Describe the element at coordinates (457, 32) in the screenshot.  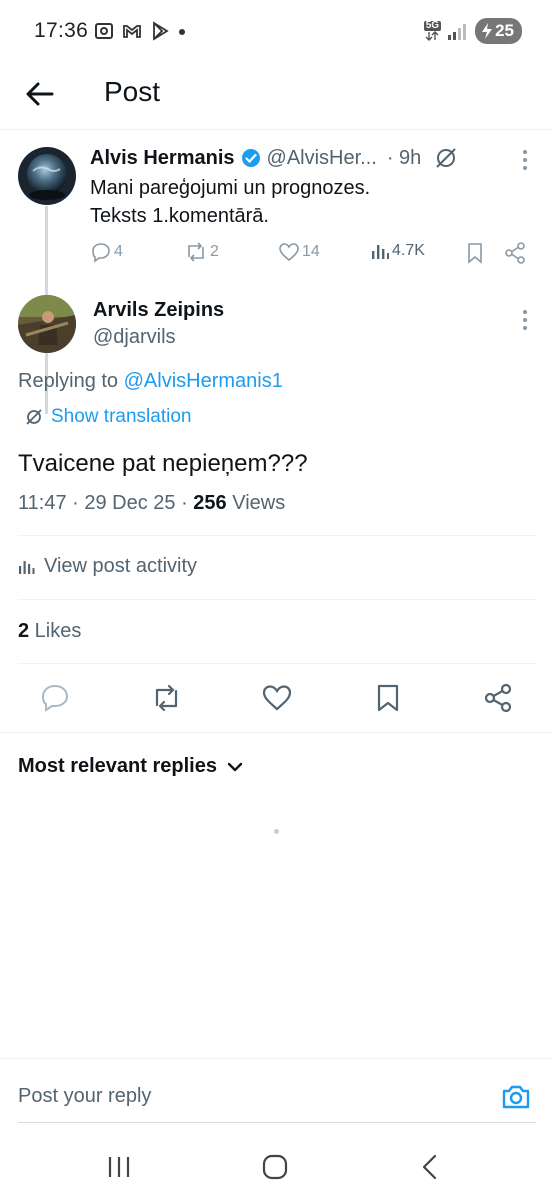
I see `signal-icon` at that location.